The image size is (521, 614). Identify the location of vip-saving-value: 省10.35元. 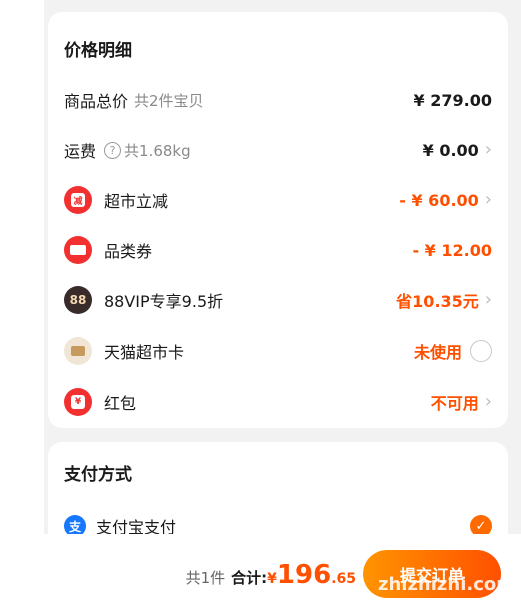
(437, 301).